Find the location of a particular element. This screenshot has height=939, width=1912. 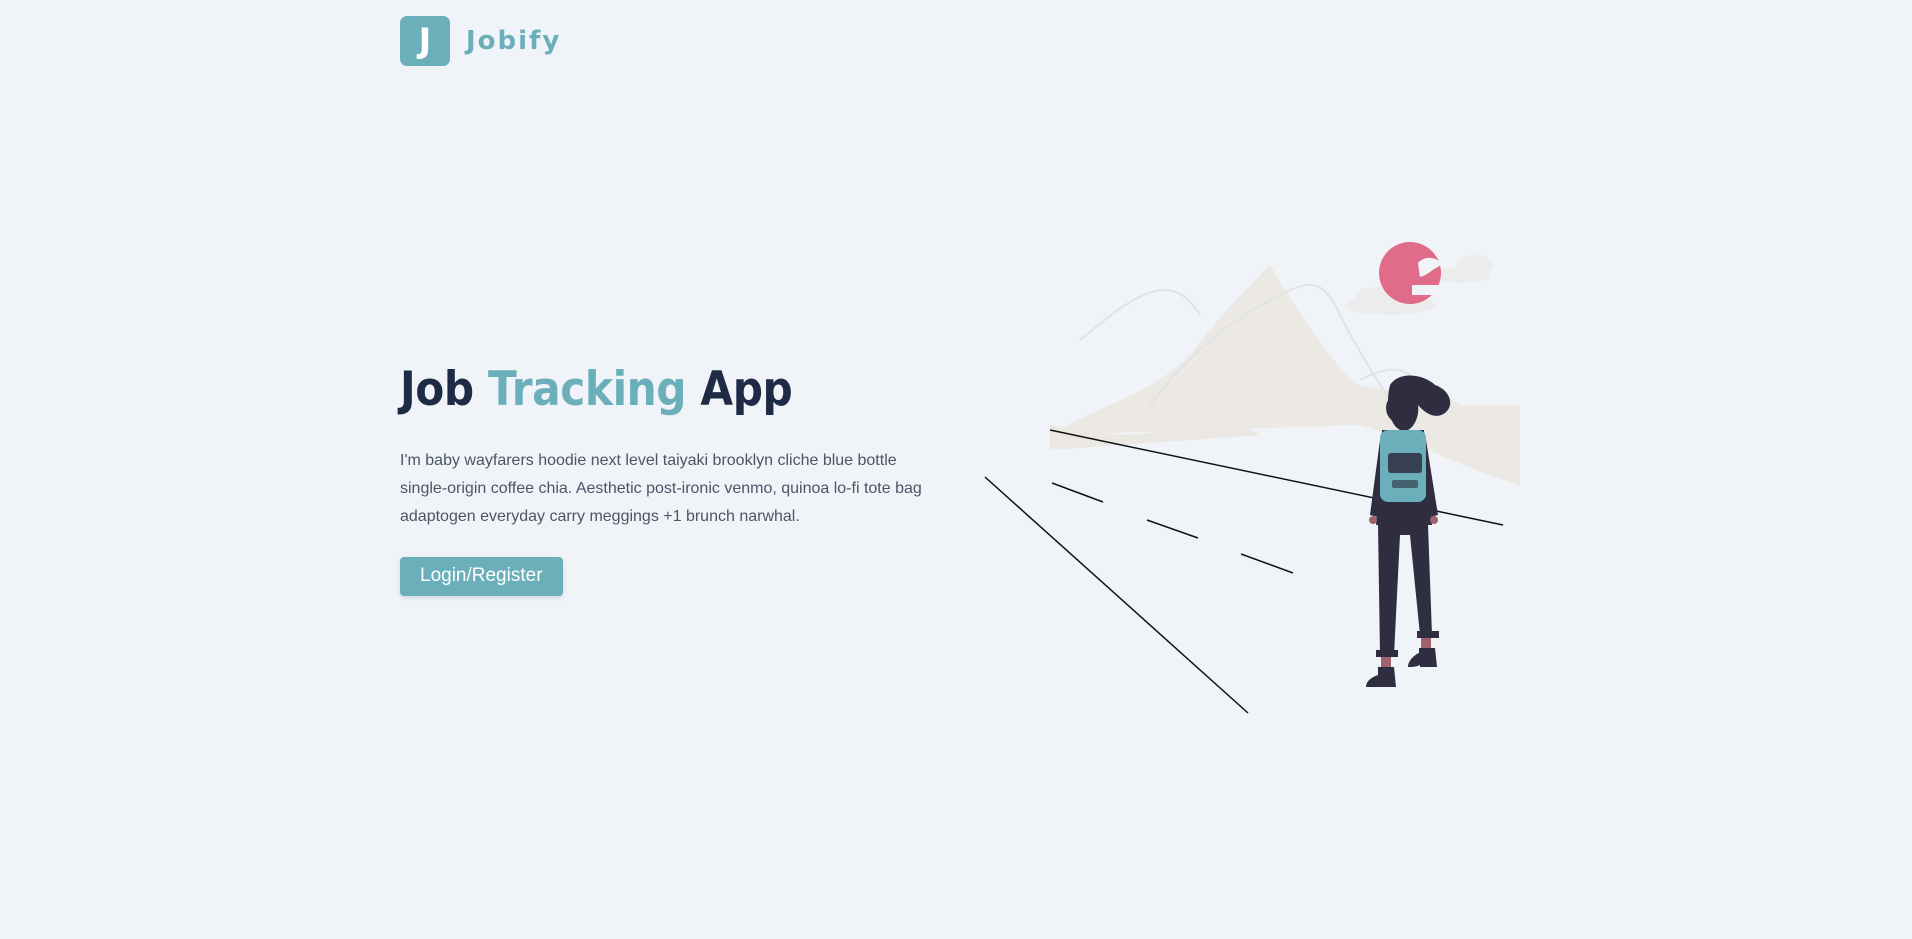

title-part-2: App is located at coordinates (746, 389).